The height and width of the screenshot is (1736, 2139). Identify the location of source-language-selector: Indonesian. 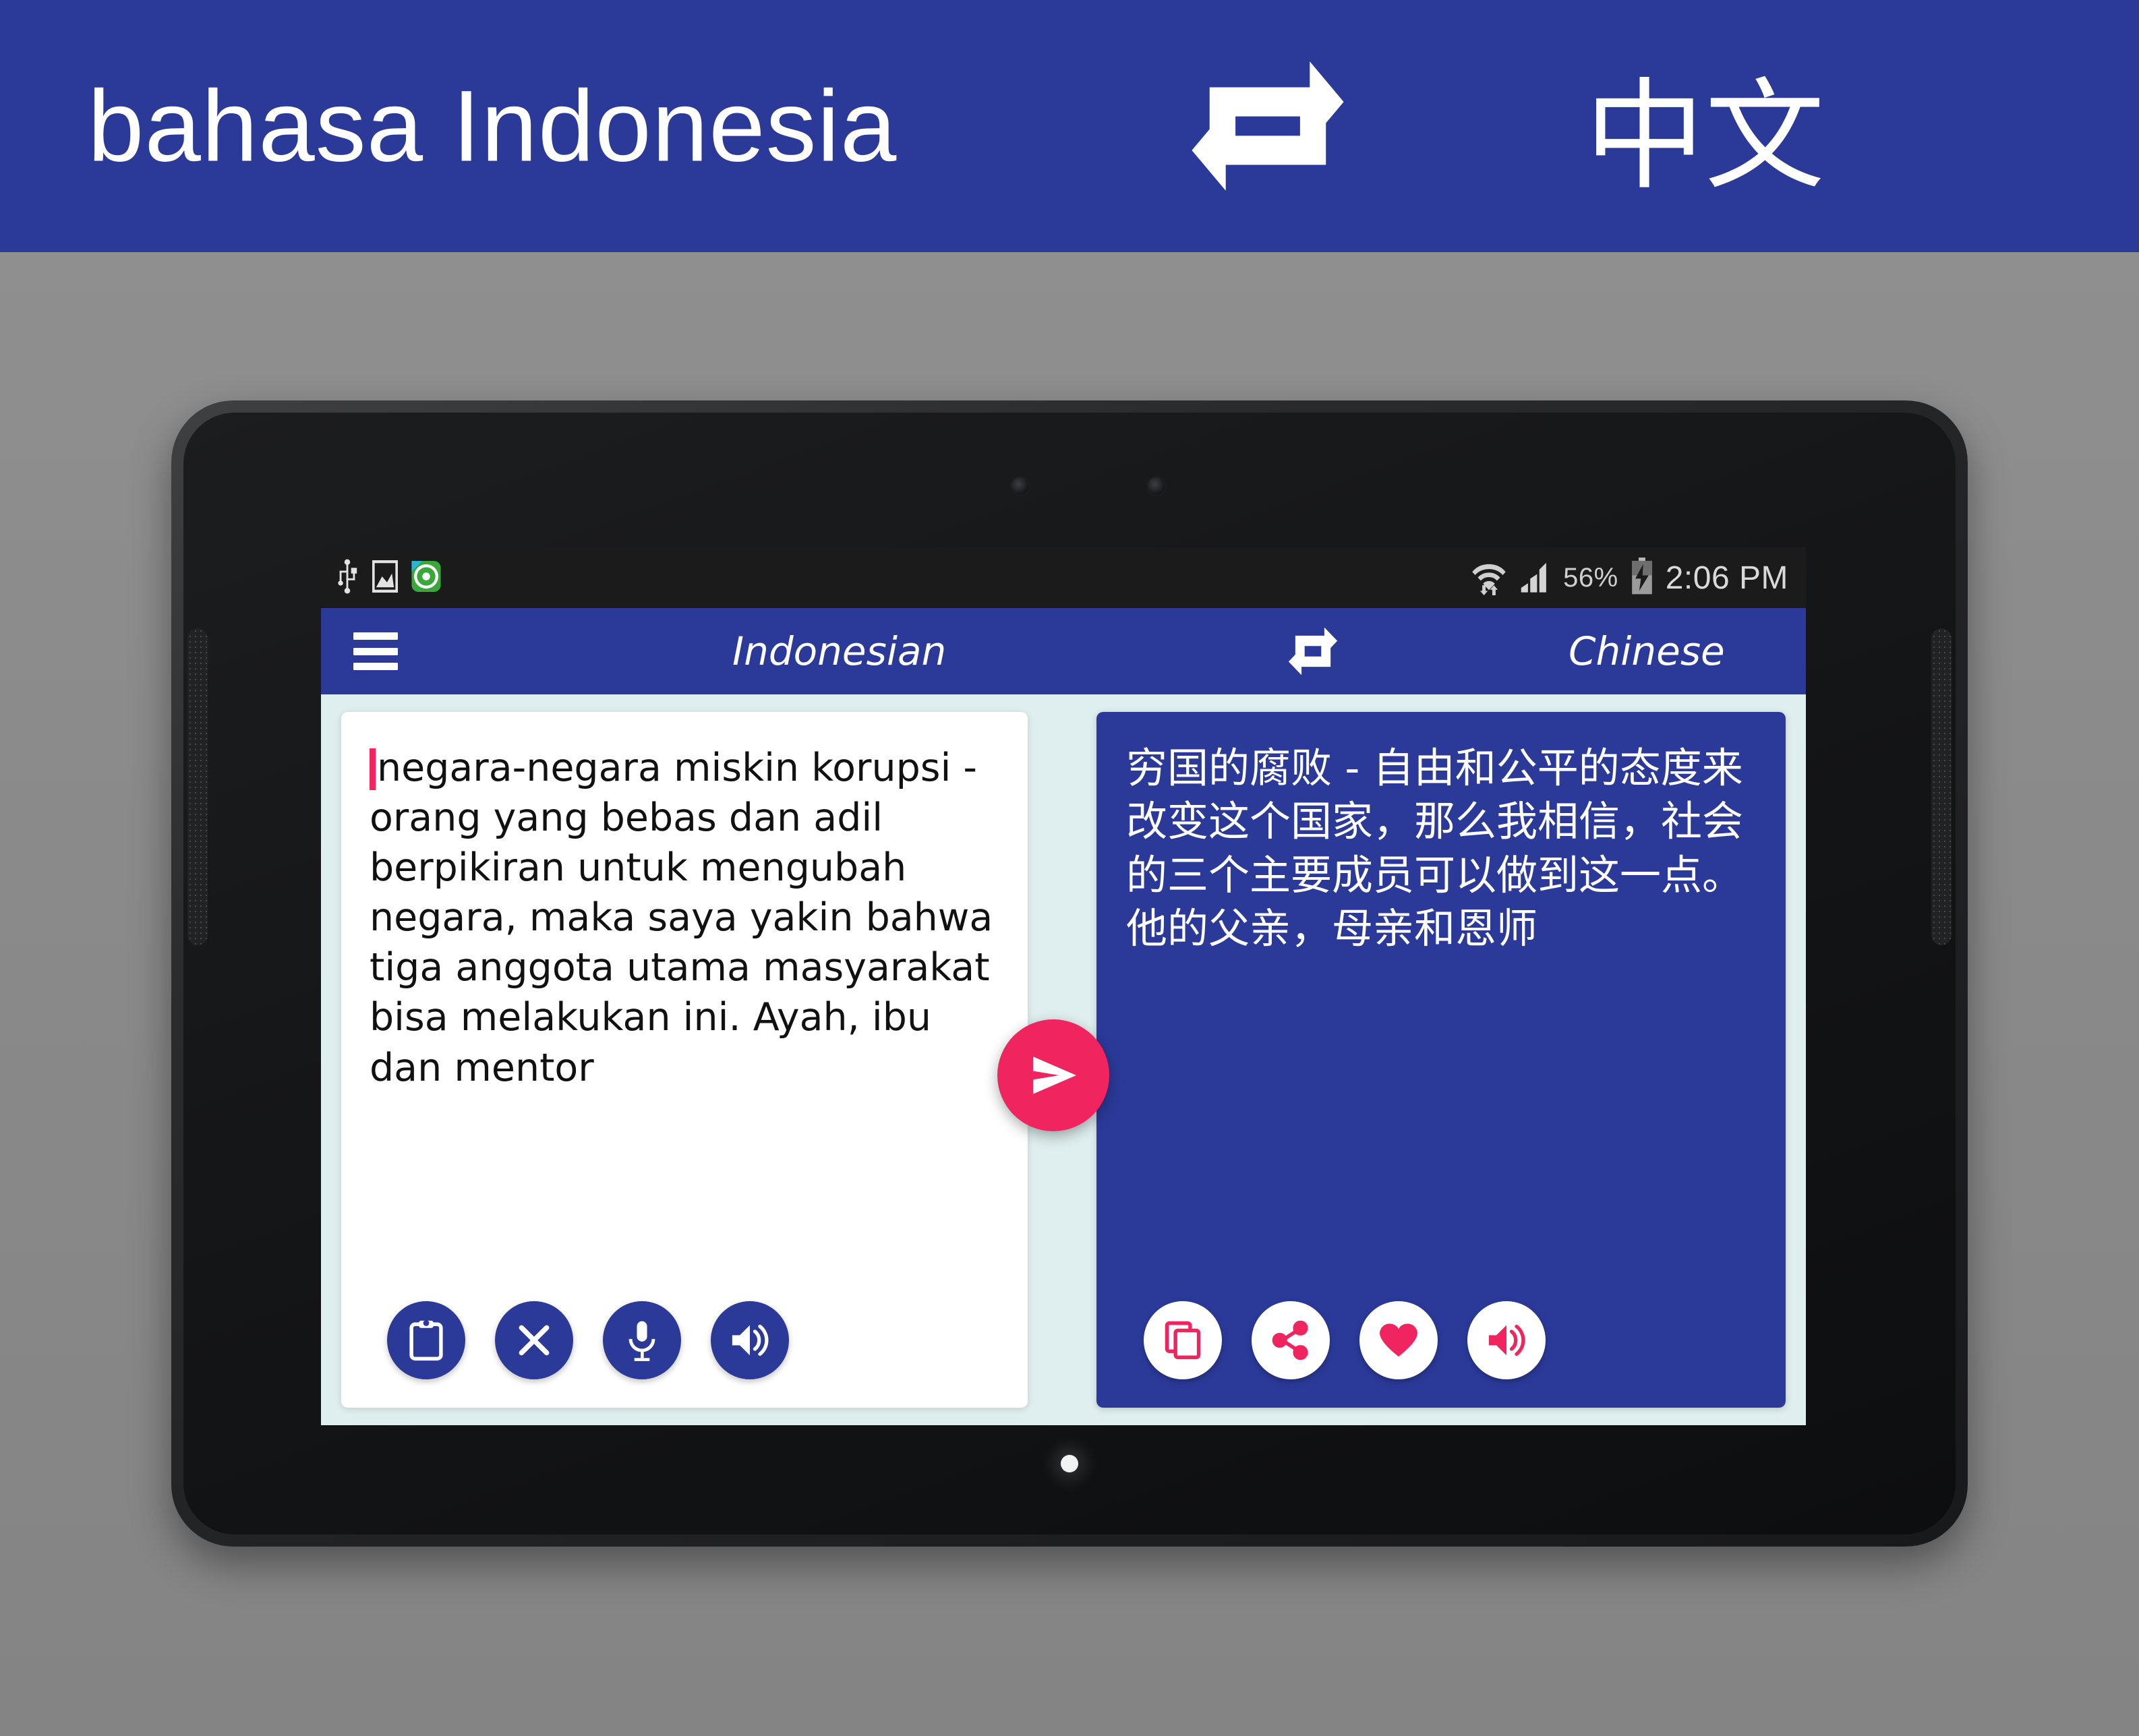
(839, 651).